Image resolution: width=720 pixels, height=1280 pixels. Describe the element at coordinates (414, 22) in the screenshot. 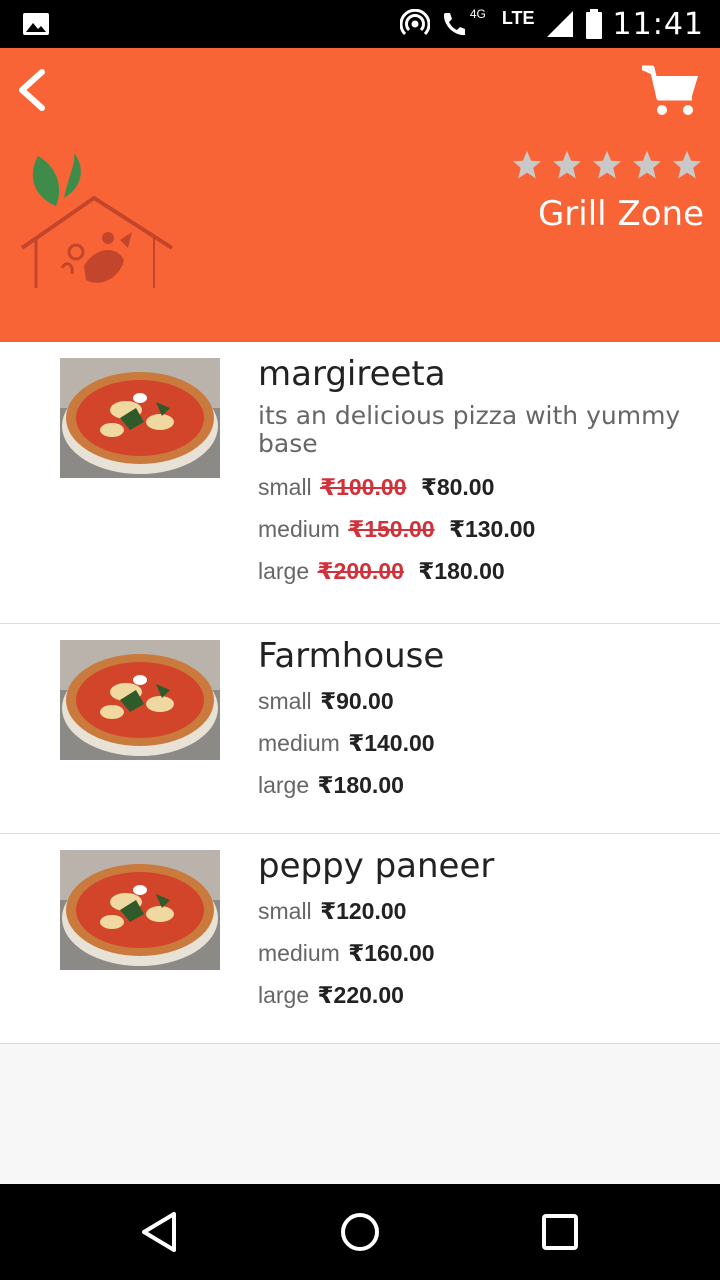

I see `hotspot-icon` at that location.